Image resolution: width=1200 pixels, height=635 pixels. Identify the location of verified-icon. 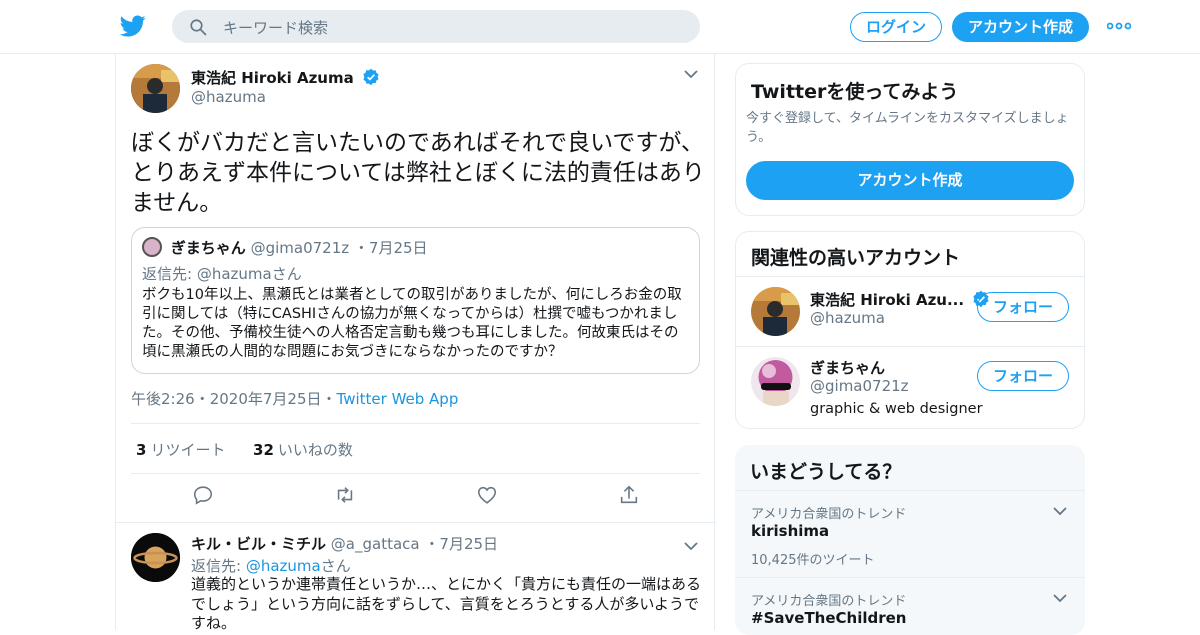
(371, 77).